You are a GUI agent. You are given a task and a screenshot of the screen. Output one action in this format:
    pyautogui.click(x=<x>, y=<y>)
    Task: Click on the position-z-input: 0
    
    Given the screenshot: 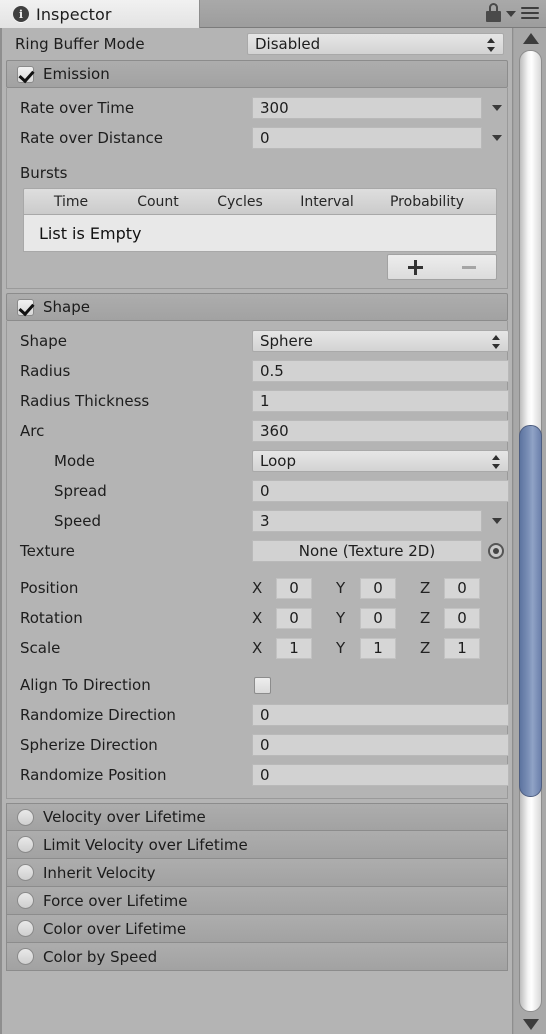 What is the action you would take?
    pyautogui.click(x=462, y=588)
    